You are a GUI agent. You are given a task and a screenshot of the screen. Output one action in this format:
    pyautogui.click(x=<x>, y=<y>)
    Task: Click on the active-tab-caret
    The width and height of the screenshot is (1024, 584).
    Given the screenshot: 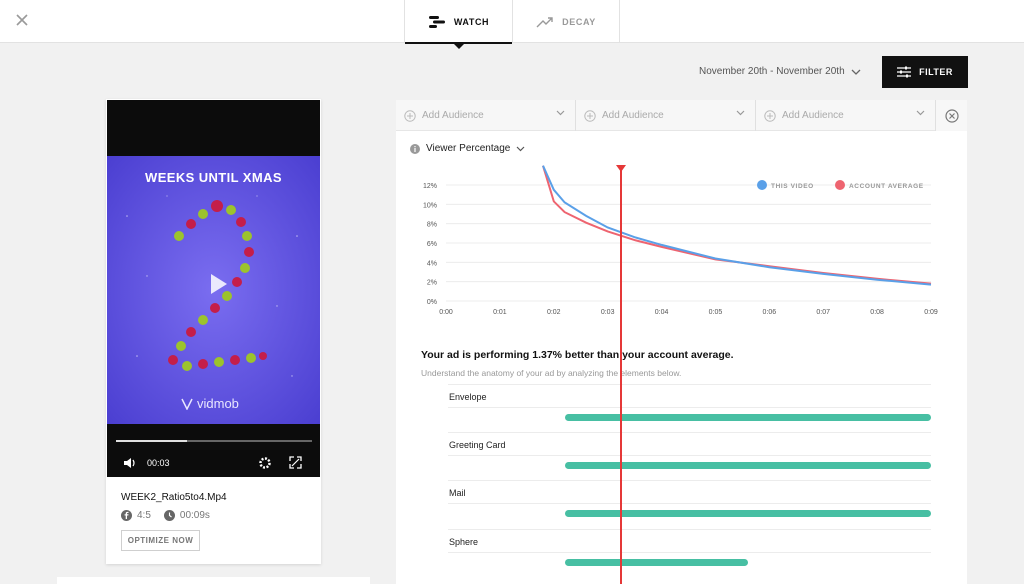 What is the action you would take?
    pyautogui.click(x=458, y=46)
    